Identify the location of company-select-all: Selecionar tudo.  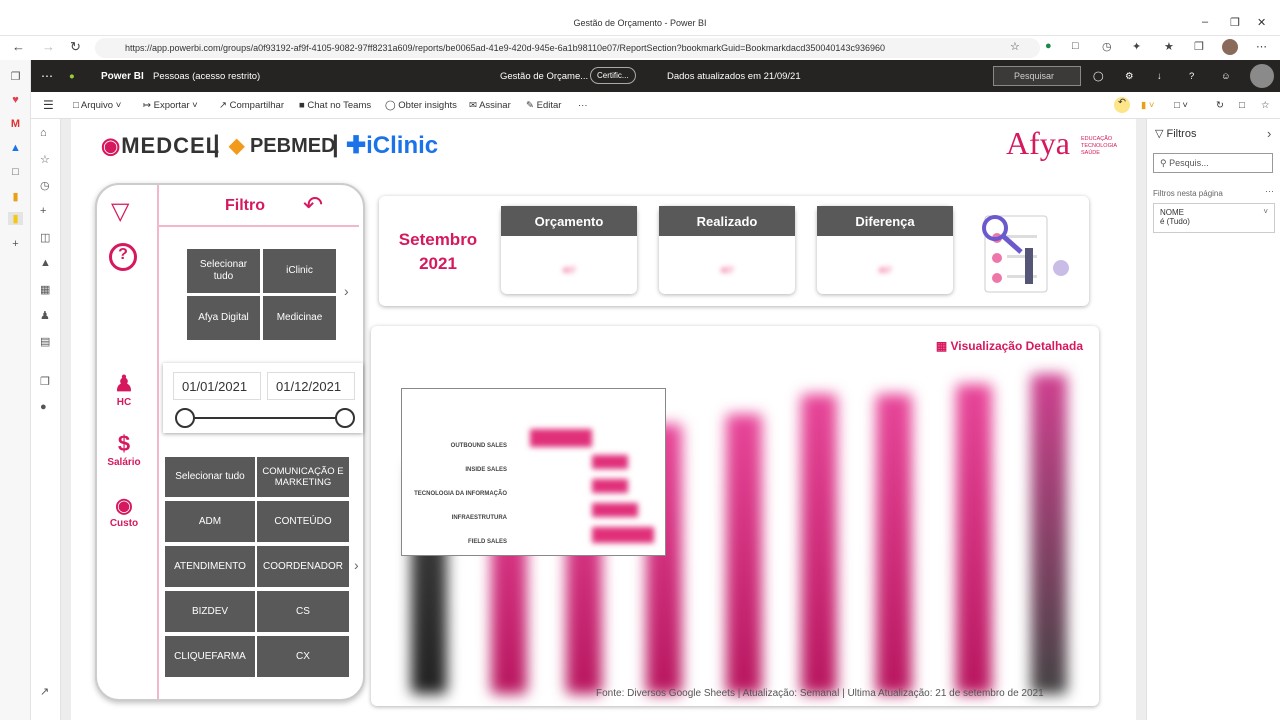
(223, 271).